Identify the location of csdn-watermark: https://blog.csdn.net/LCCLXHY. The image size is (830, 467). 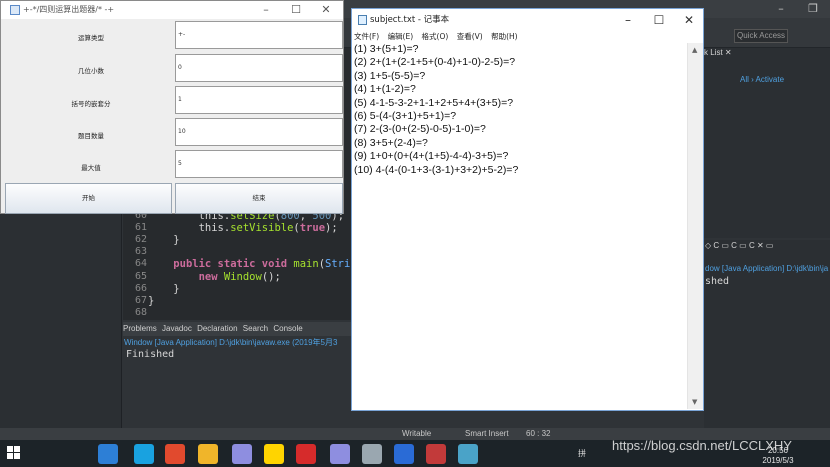
(702, 445).